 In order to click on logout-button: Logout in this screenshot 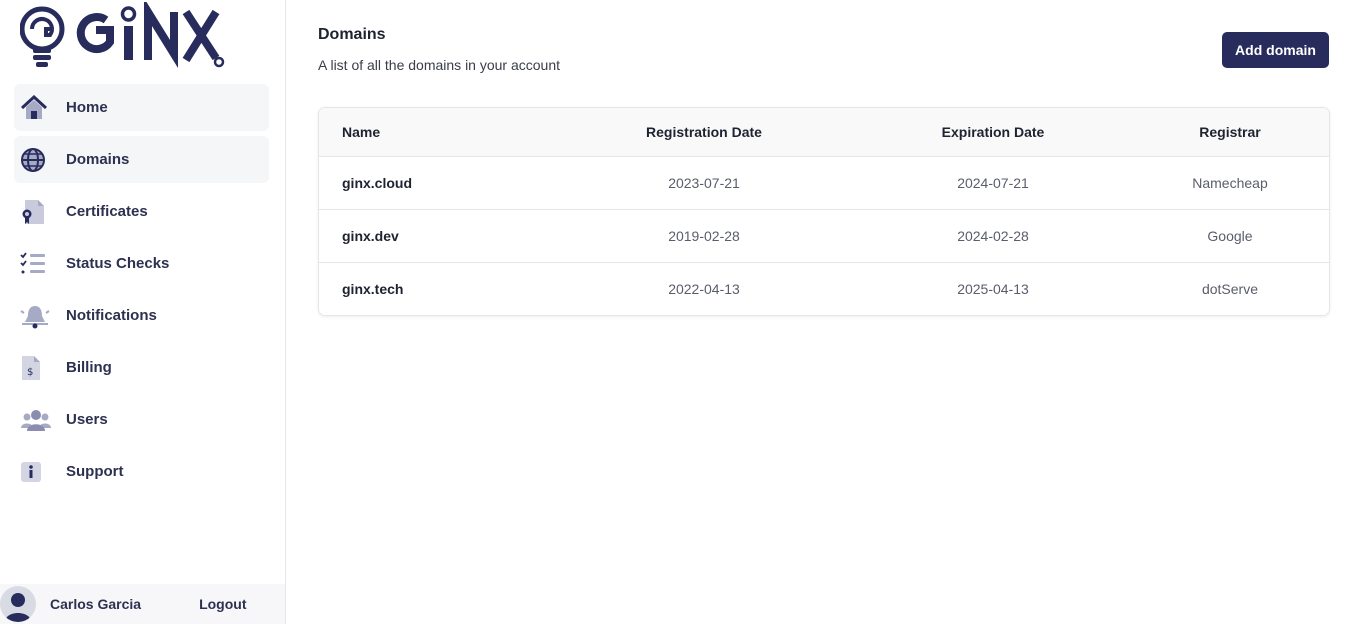, I will do `click(222, 604)`.